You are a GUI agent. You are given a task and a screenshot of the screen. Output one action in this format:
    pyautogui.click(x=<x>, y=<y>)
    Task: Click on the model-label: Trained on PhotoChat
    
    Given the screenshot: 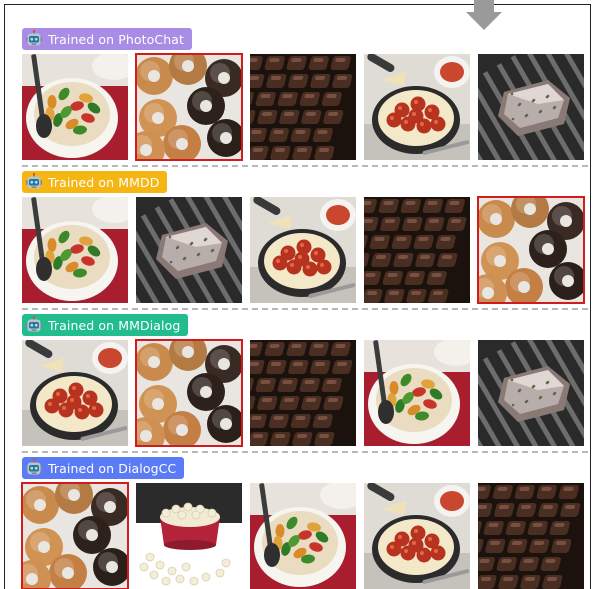 What is the action you would take?
    pyautogui.click(x=107, y=39)
    